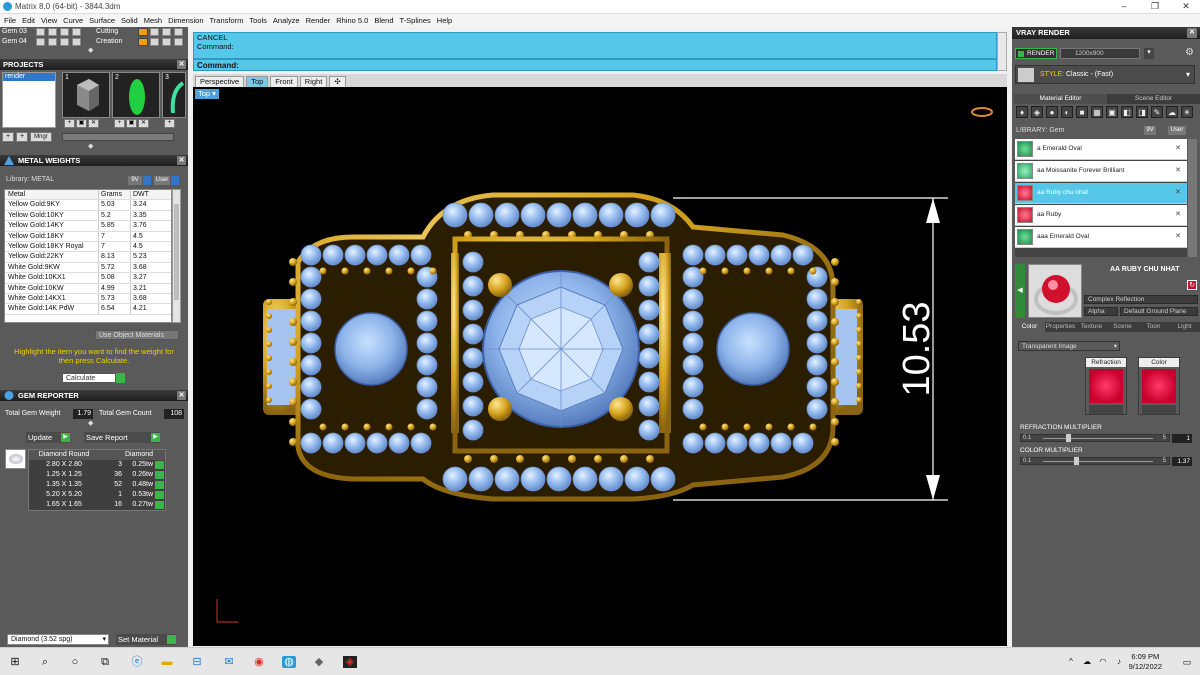 This screenshot has height=675, width=1200. What do you see at coordinates (129, 20) in the screenshot?
I see `menu-solid: Solid` at bounding box center [129, 20].